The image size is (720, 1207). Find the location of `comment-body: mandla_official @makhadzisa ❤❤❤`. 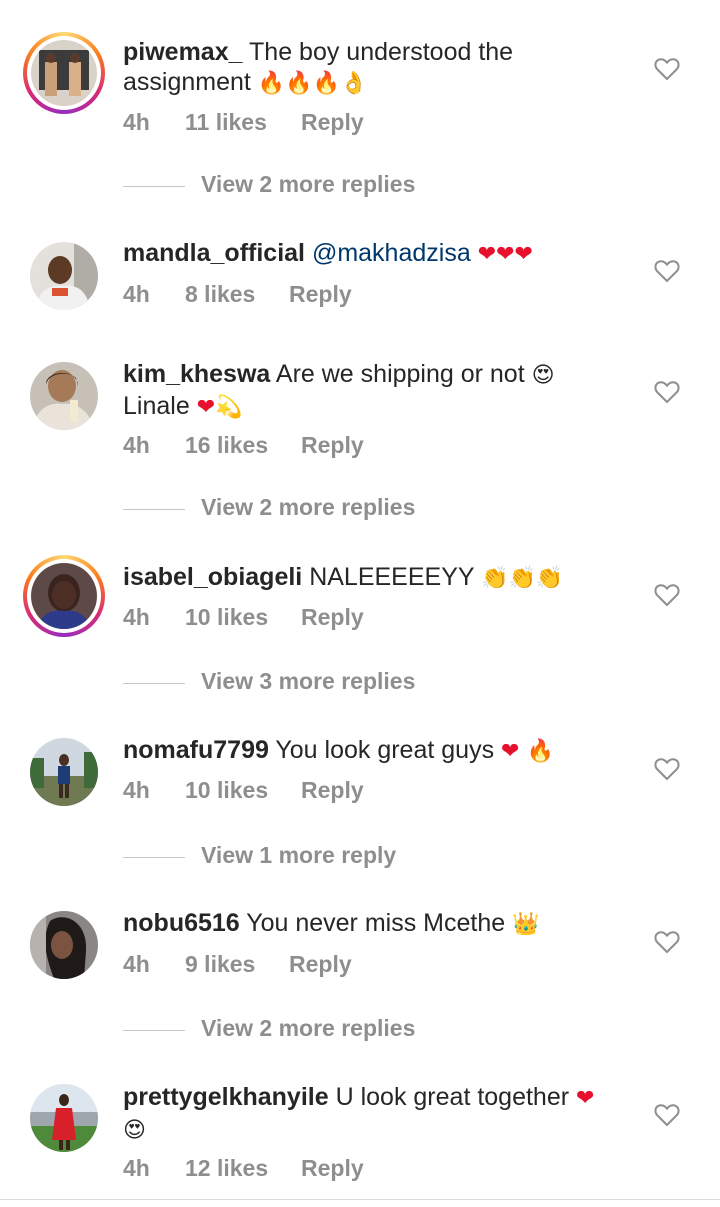

comment-body: mandla_official @makhadzisa ❤❤❤ is located at coordinates (373, 254).